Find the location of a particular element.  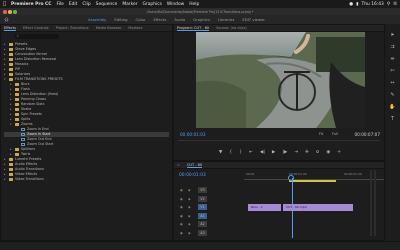

menu-edit: Edit is located at coordinates (73, 4).